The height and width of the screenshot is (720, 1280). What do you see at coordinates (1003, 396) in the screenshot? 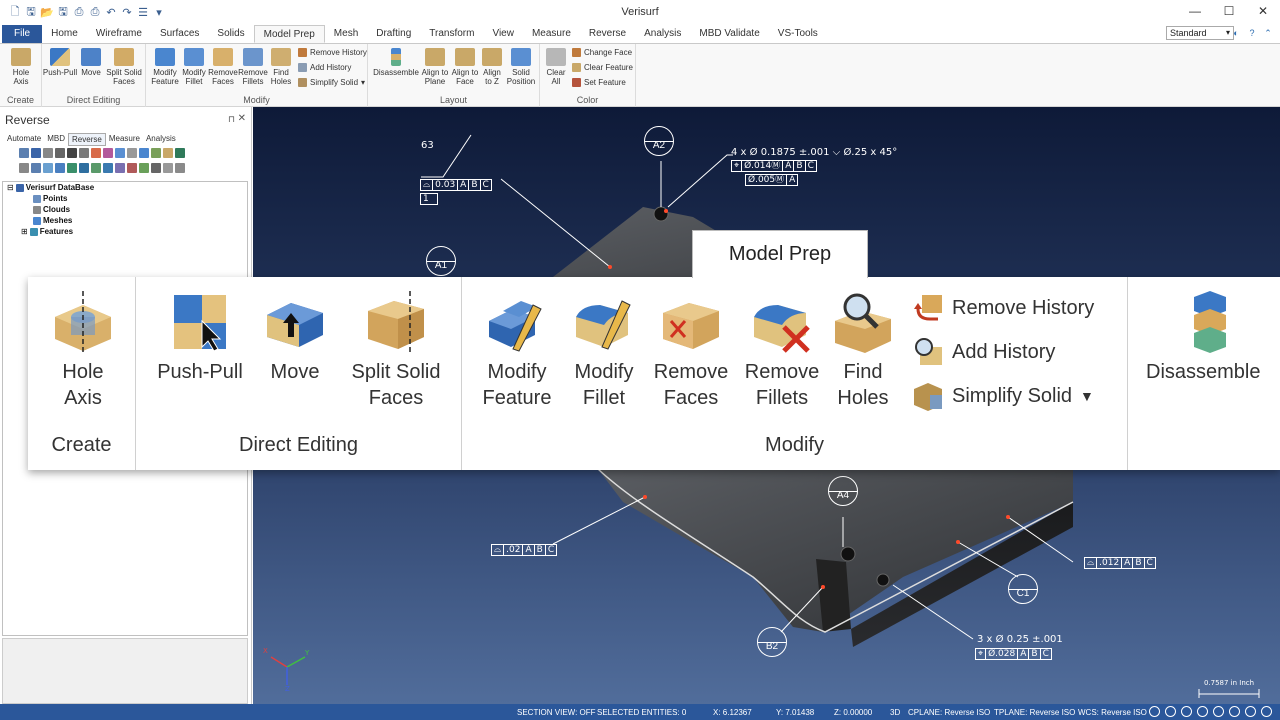
I see `zoom-simplify-solid-button: Simplify Solid ▼` at bounding box center [1003, 396].